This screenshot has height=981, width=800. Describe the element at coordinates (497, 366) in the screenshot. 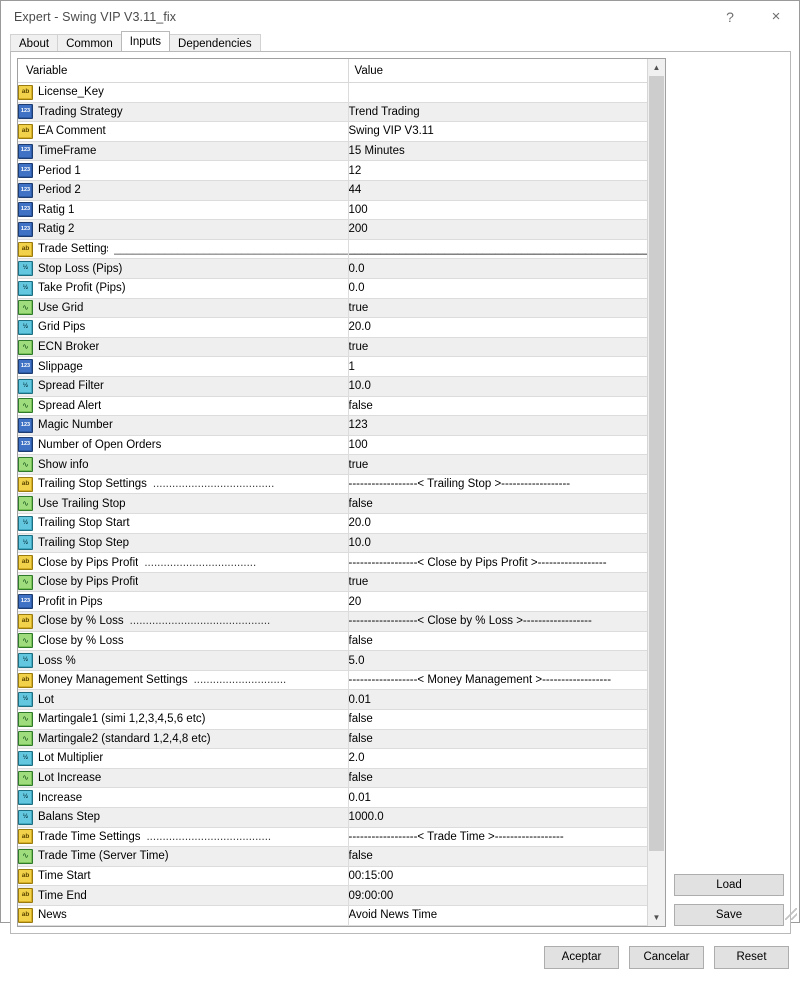

I see `cell-value: 1` at that location.